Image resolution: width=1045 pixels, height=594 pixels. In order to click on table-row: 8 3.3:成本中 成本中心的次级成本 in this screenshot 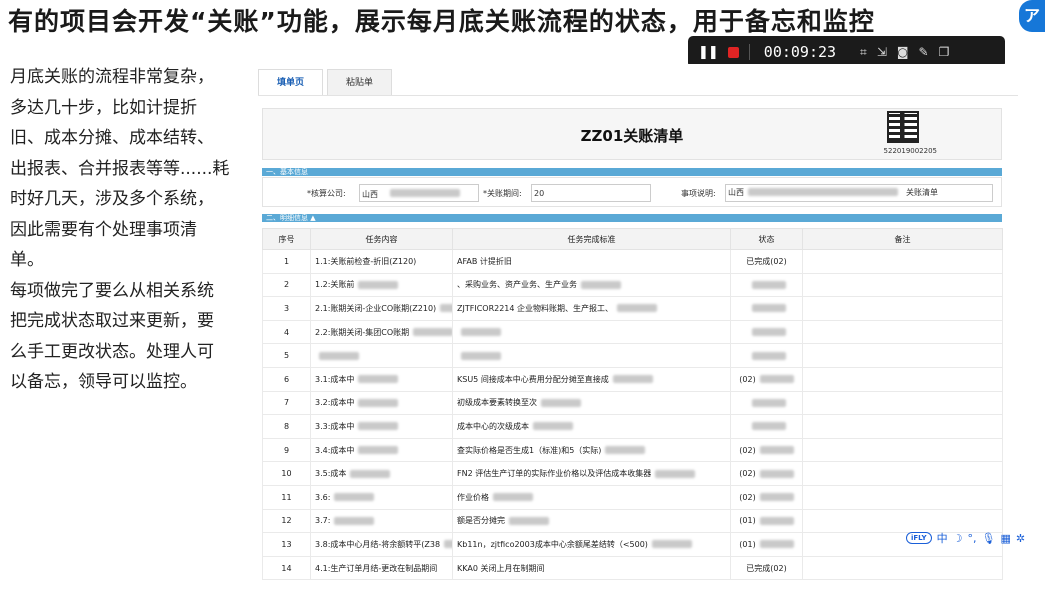, I will do `click(632, 426)`.